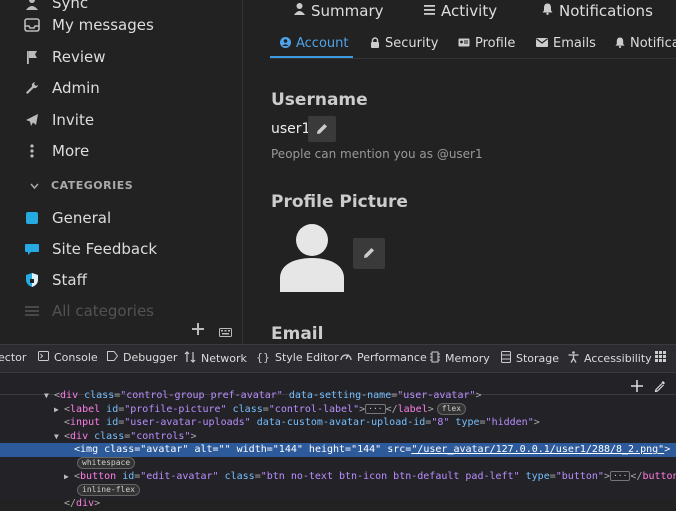  What do you see at coordinates (225, 331) in the screenshot?
I see `keyboard-icon` at bounding box center [225, 331].